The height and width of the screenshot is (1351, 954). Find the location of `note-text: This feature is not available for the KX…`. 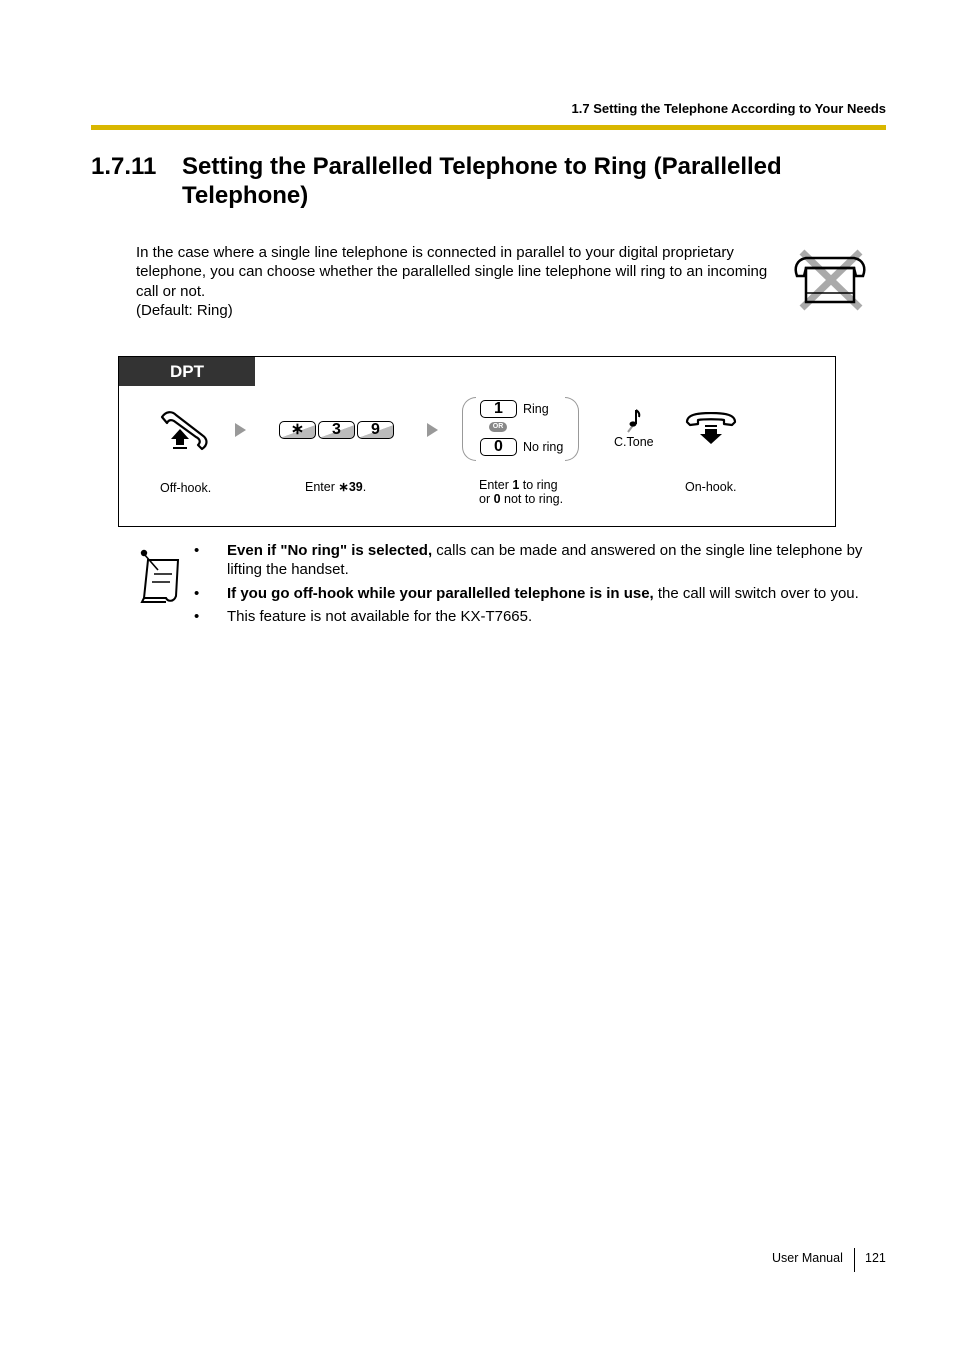

note-text: This feature is not available for the KX… is located at coordinates (380, 616).